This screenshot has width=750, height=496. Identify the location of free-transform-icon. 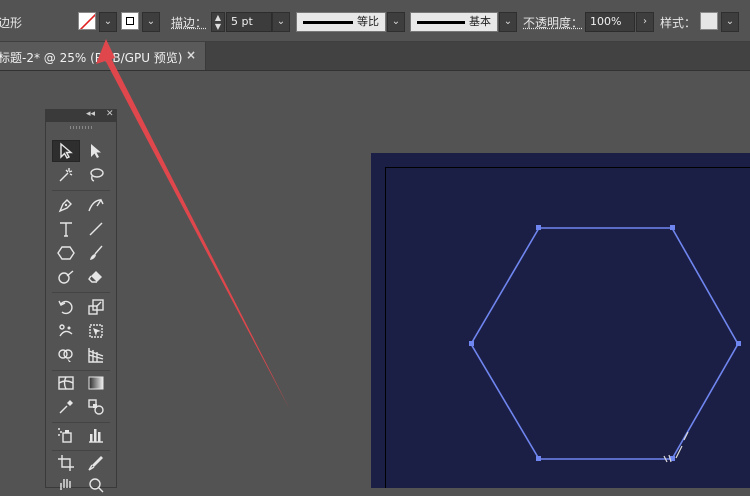
(96, 331).